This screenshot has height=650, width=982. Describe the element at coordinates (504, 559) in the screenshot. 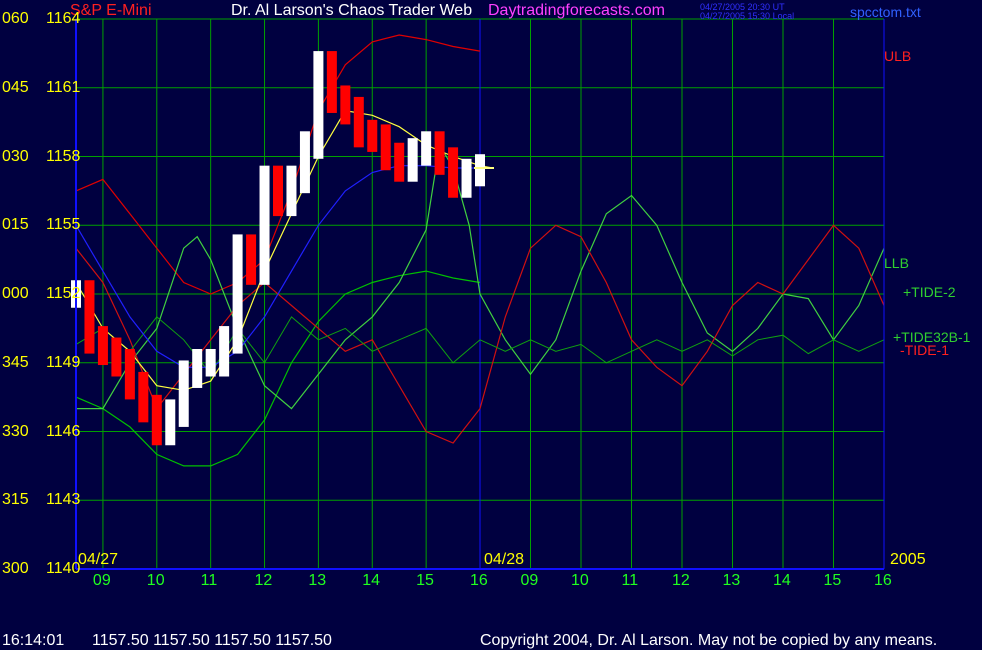

I see `date-label-day2: 04/28` at that location.